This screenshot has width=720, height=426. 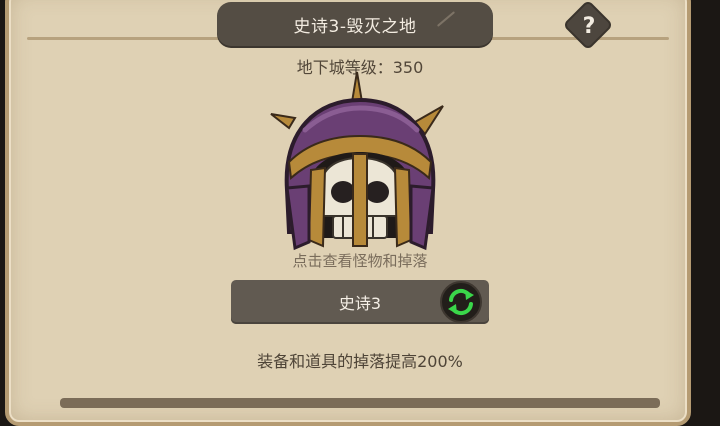 I want to click on title-banner: 史诗3-毁灭之地, so click(x=355, y=24).